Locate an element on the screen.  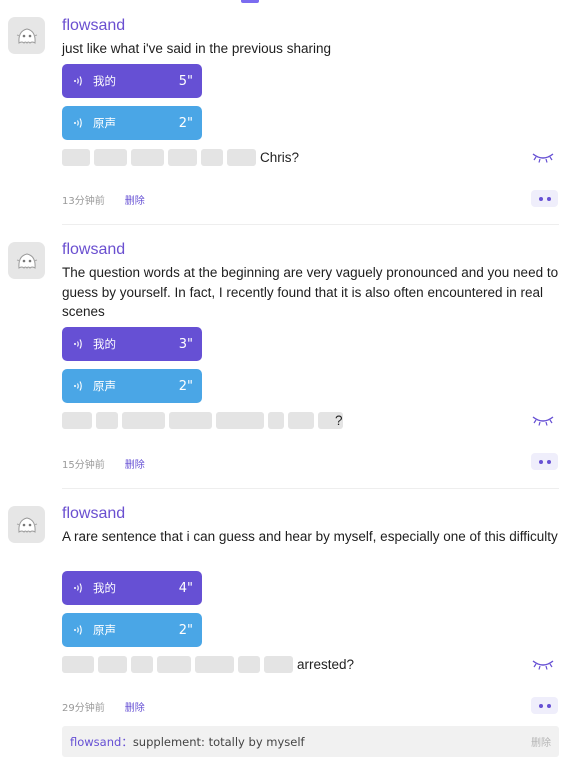
post-time-3: 29分钟前 is located at coordinates (83, 708).